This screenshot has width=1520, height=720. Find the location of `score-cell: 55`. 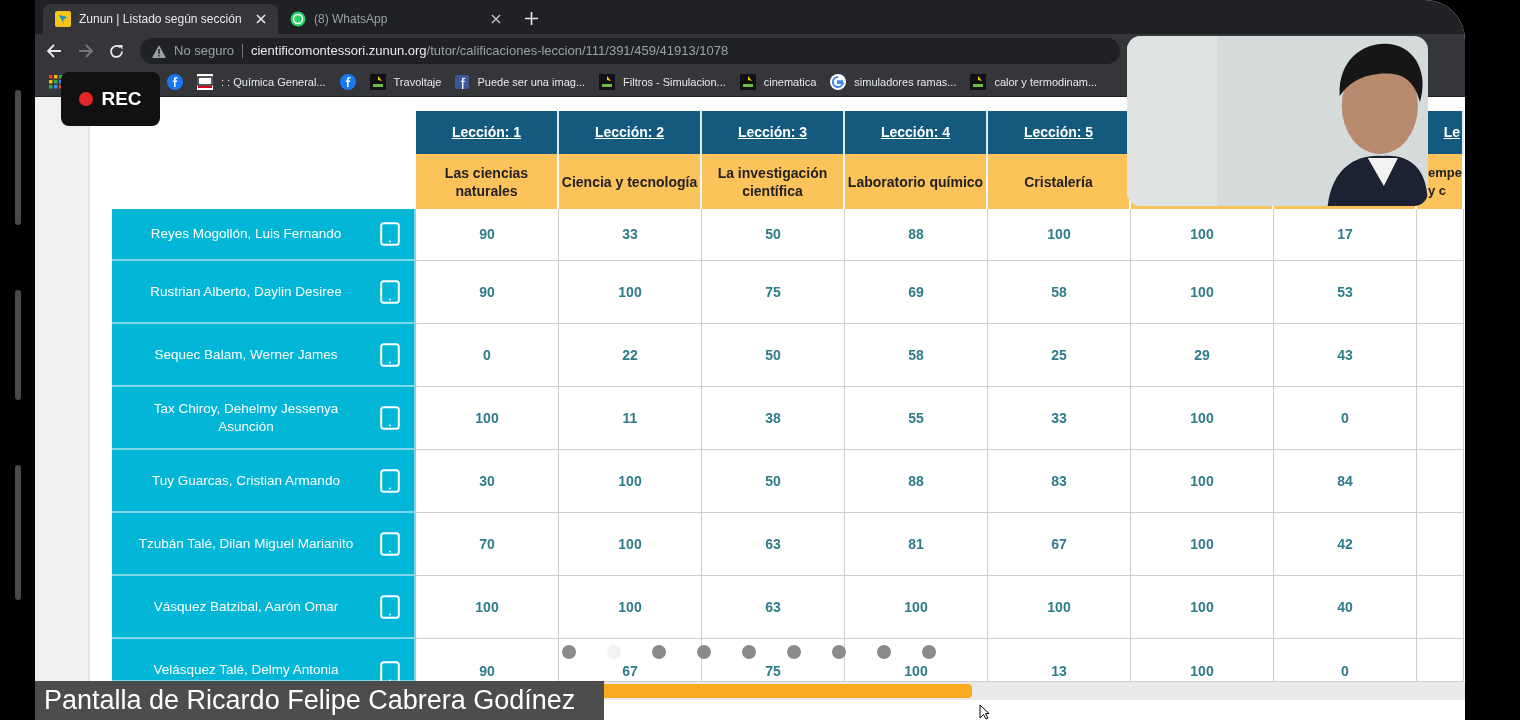

score-cell: 55 is located at coordinates (916, 418).